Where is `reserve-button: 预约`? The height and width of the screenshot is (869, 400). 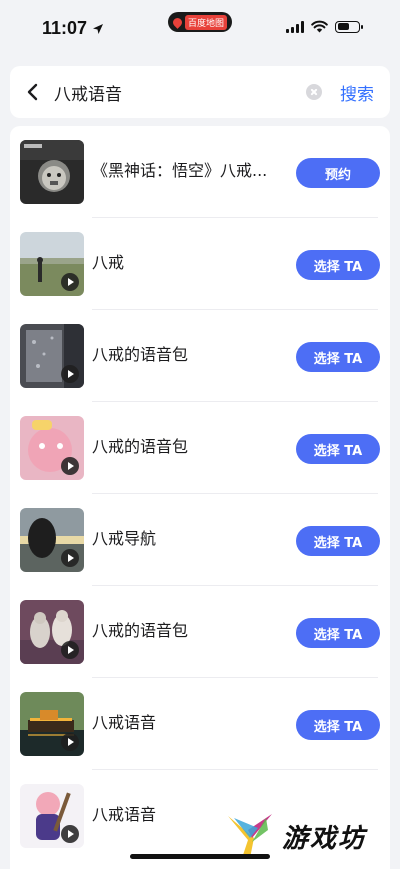
reserve-button: 预约 is located at coordinates (338, 173).